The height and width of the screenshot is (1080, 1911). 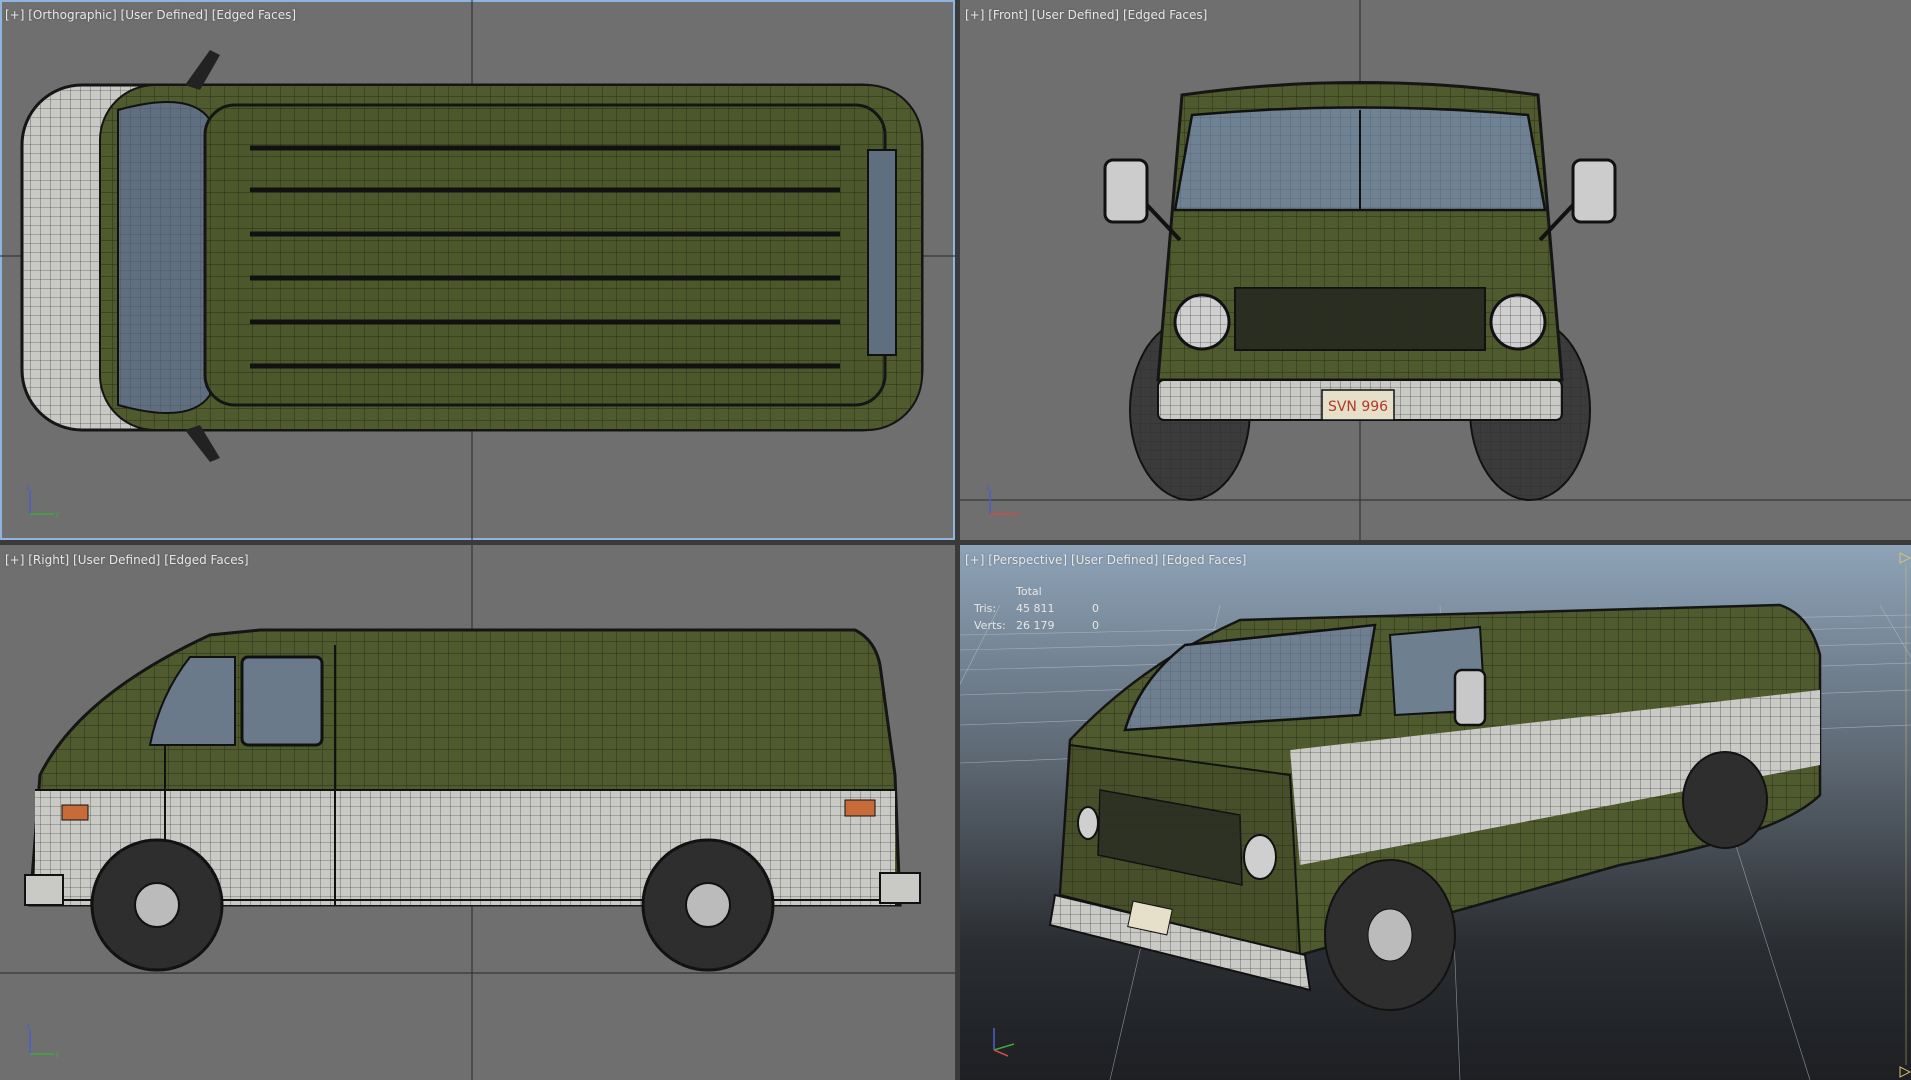 I want to click on stats-header: Total, so click(x=1029, y=591).